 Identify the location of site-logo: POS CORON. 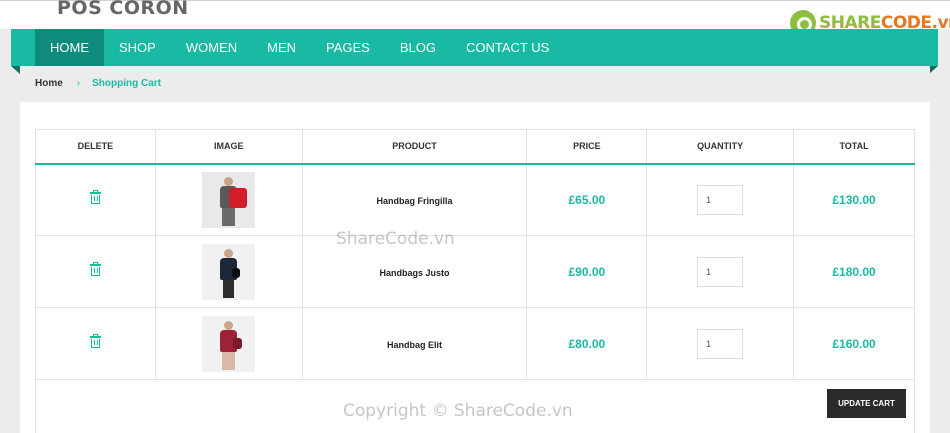
(123, 9).